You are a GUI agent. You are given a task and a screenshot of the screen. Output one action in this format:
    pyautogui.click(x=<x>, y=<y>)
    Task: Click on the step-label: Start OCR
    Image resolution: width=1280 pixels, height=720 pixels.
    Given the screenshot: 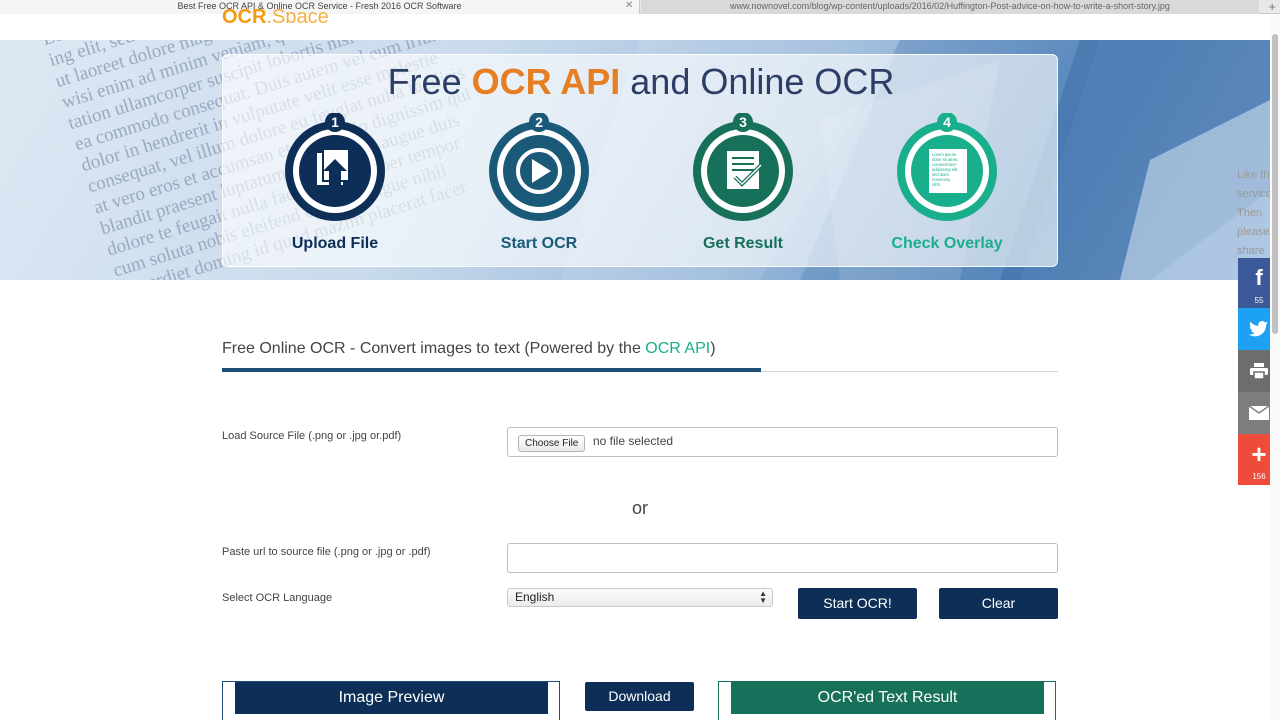 What is the action you would take?
    pyautogui.click(x=539, y=243)
    